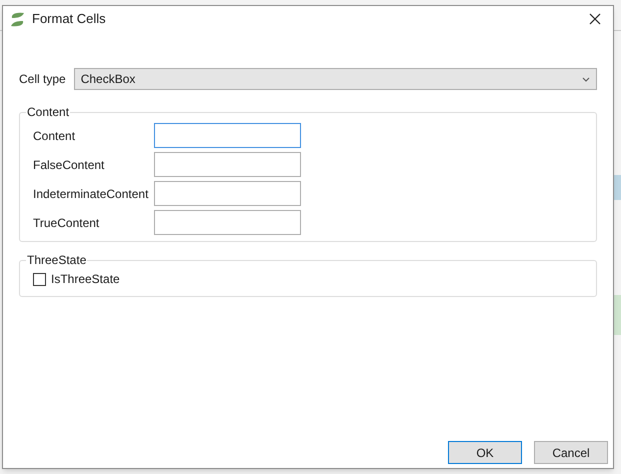  I want to click on dialog-button: OK, so click(485, 452).